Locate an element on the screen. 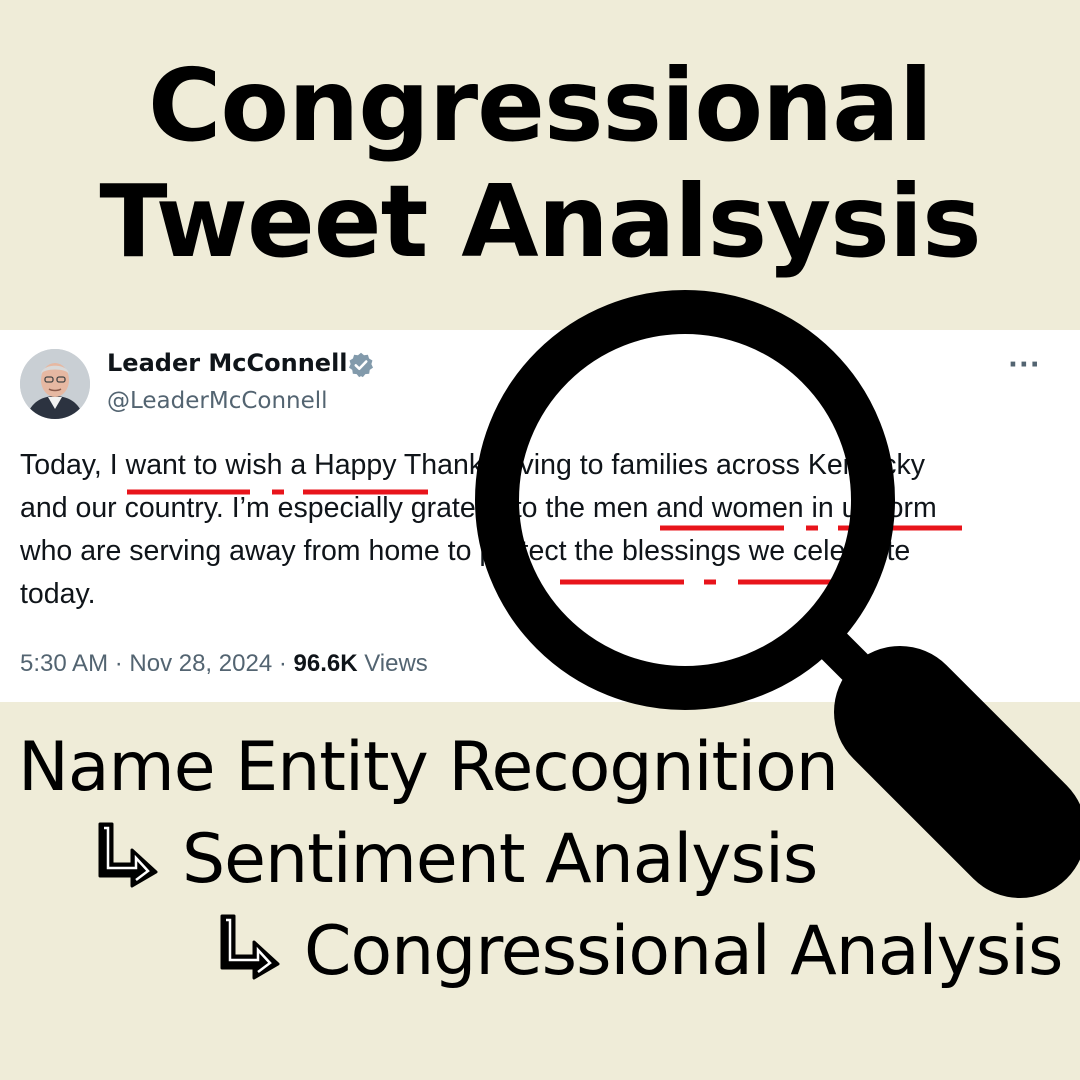  avatar is located at coordinates (55, 384).